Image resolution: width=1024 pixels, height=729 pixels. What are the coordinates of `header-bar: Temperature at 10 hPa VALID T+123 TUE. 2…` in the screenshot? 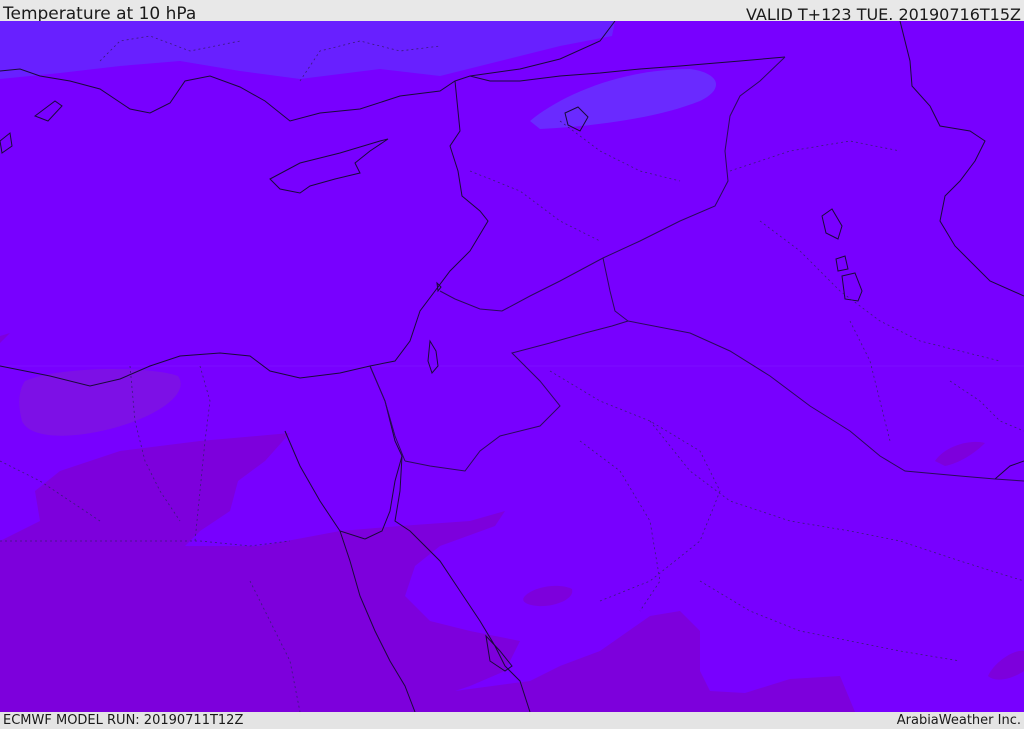 It's located at (512, 12).